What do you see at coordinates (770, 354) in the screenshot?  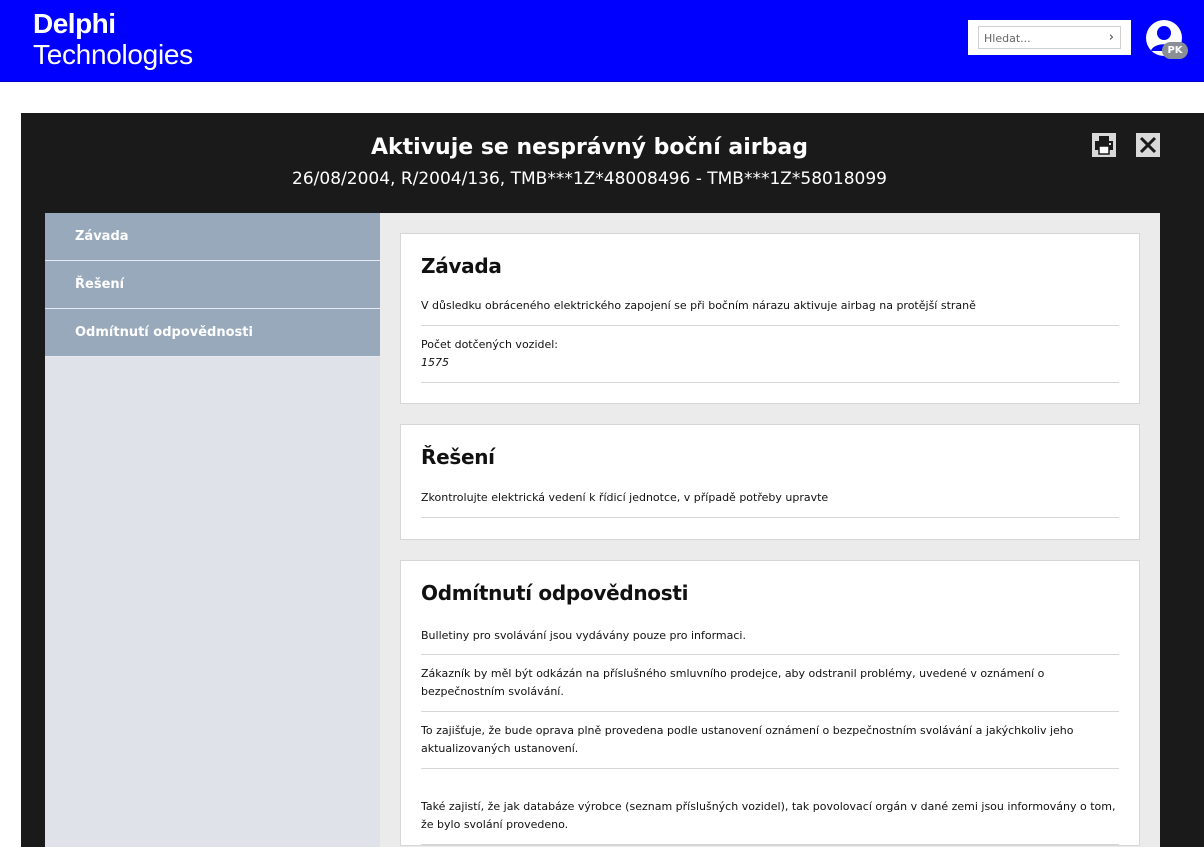 I see `affected-vehicles-row: Počet dotčených vozidel: 1575` at bounding box center [770, 354].